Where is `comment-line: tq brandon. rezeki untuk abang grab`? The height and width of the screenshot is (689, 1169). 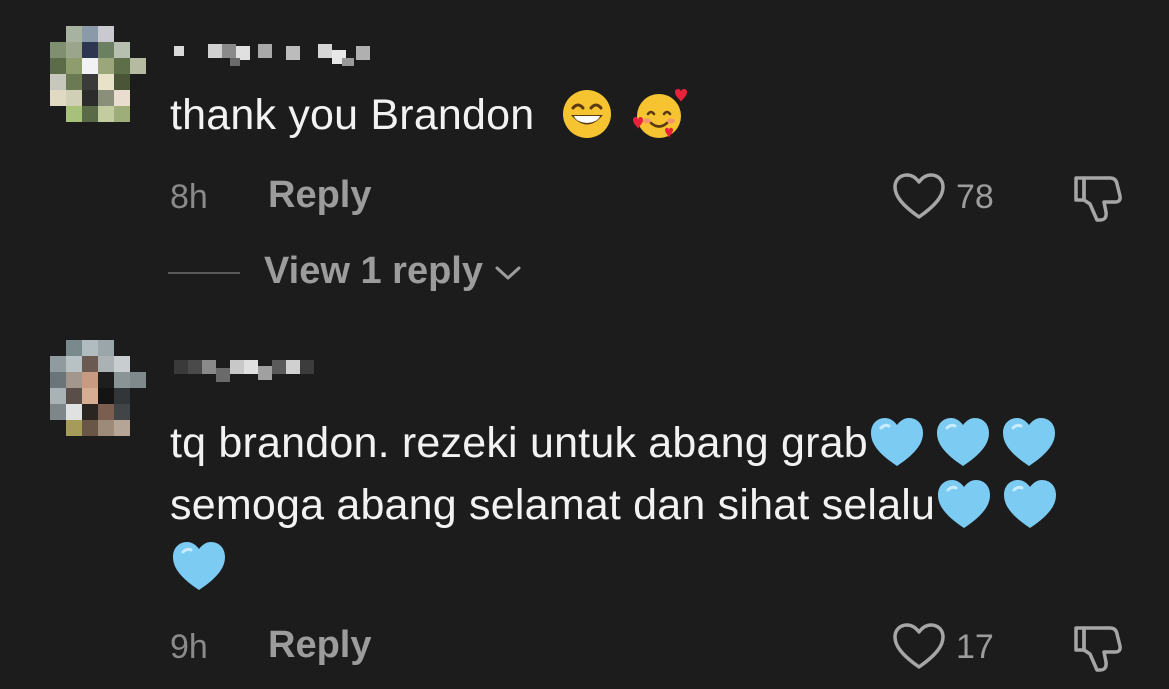
comment-line: tq brandon. rezeki untuk abang grab is located at coordinates (614, 443).